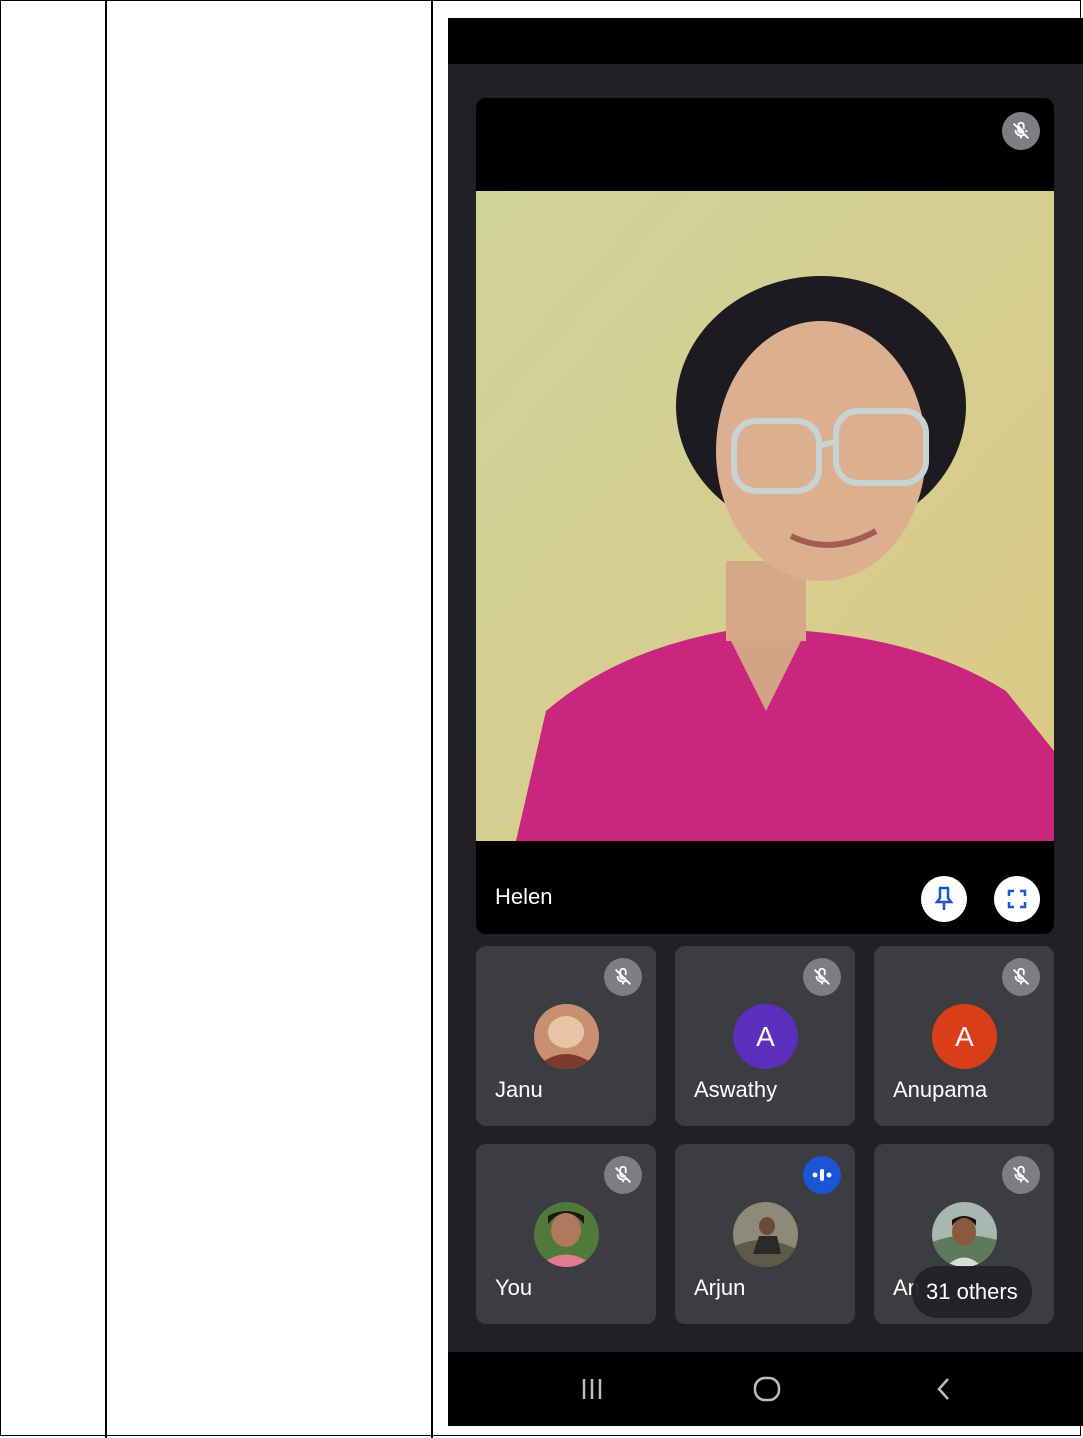  What do you see at coordinates (736, 1089) in the screenshot?
I see `participant-name: Aswathy` at bounding box center [736, 1089].